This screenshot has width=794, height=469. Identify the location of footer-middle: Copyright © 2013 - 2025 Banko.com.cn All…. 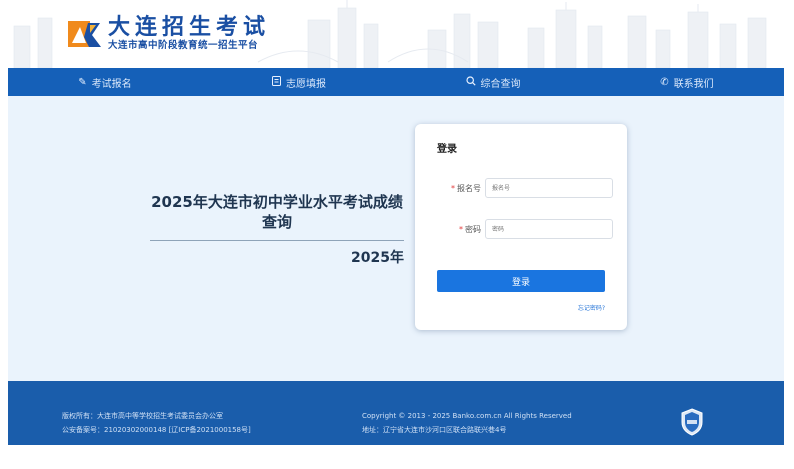
(467, 423).